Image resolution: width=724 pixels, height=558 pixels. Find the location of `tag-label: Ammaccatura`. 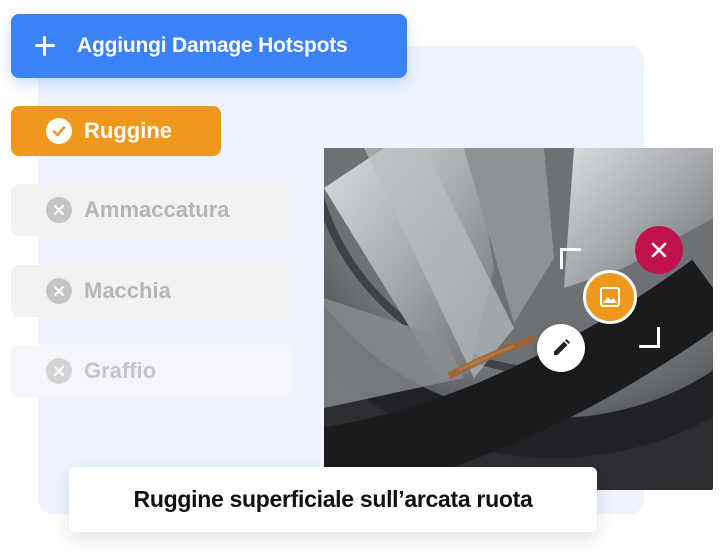

tag-label: Ammaccatura is located at coordinates (157, 209).